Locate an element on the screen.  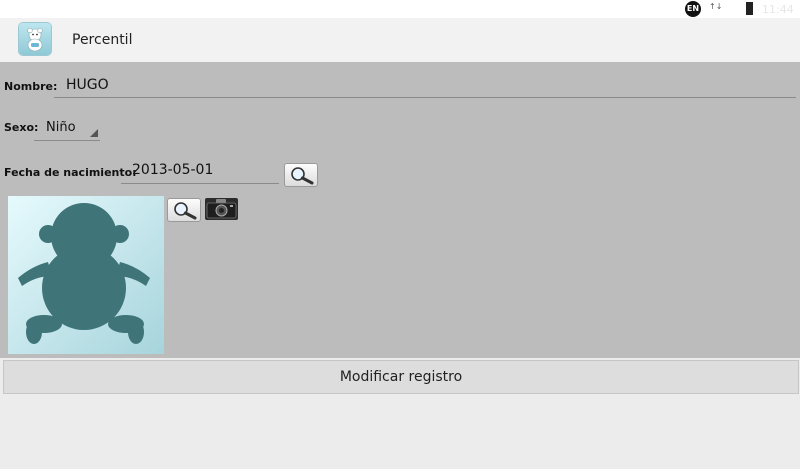
baby-silhouette-icon is located at coordinates (84, 273).